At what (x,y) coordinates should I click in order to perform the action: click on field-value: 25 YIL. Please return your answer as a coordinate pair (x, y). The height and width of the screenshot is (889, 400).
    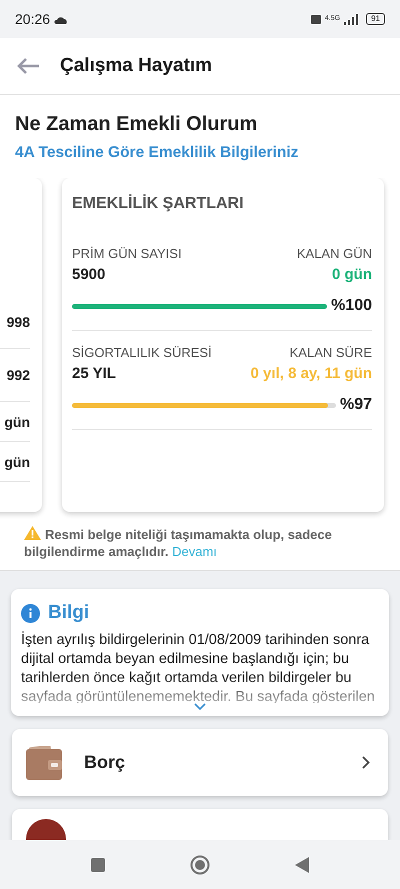
    Looking at the image, I should click on (94, 374).